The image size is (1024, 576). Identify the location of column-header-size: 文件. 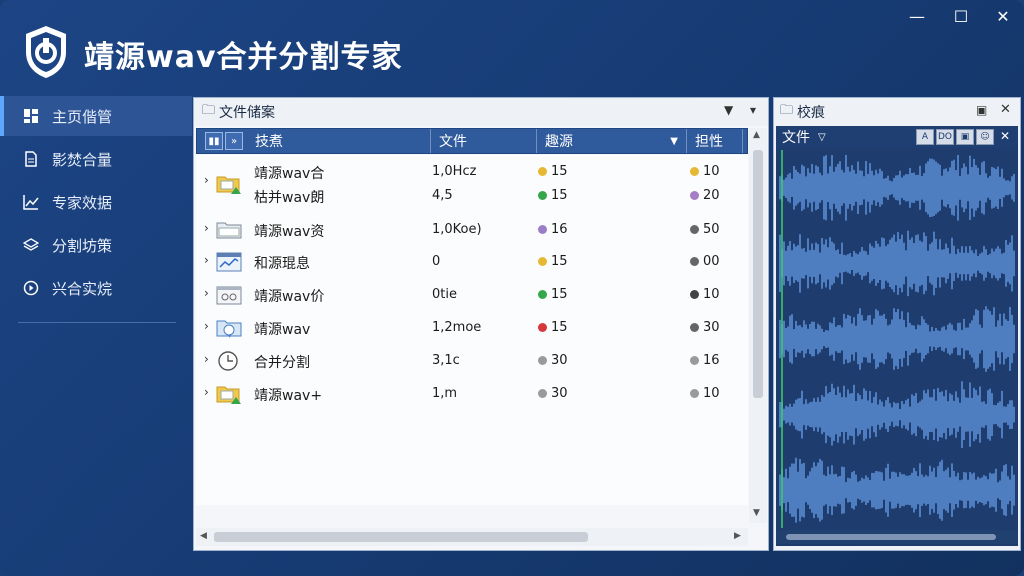
(484, 141).